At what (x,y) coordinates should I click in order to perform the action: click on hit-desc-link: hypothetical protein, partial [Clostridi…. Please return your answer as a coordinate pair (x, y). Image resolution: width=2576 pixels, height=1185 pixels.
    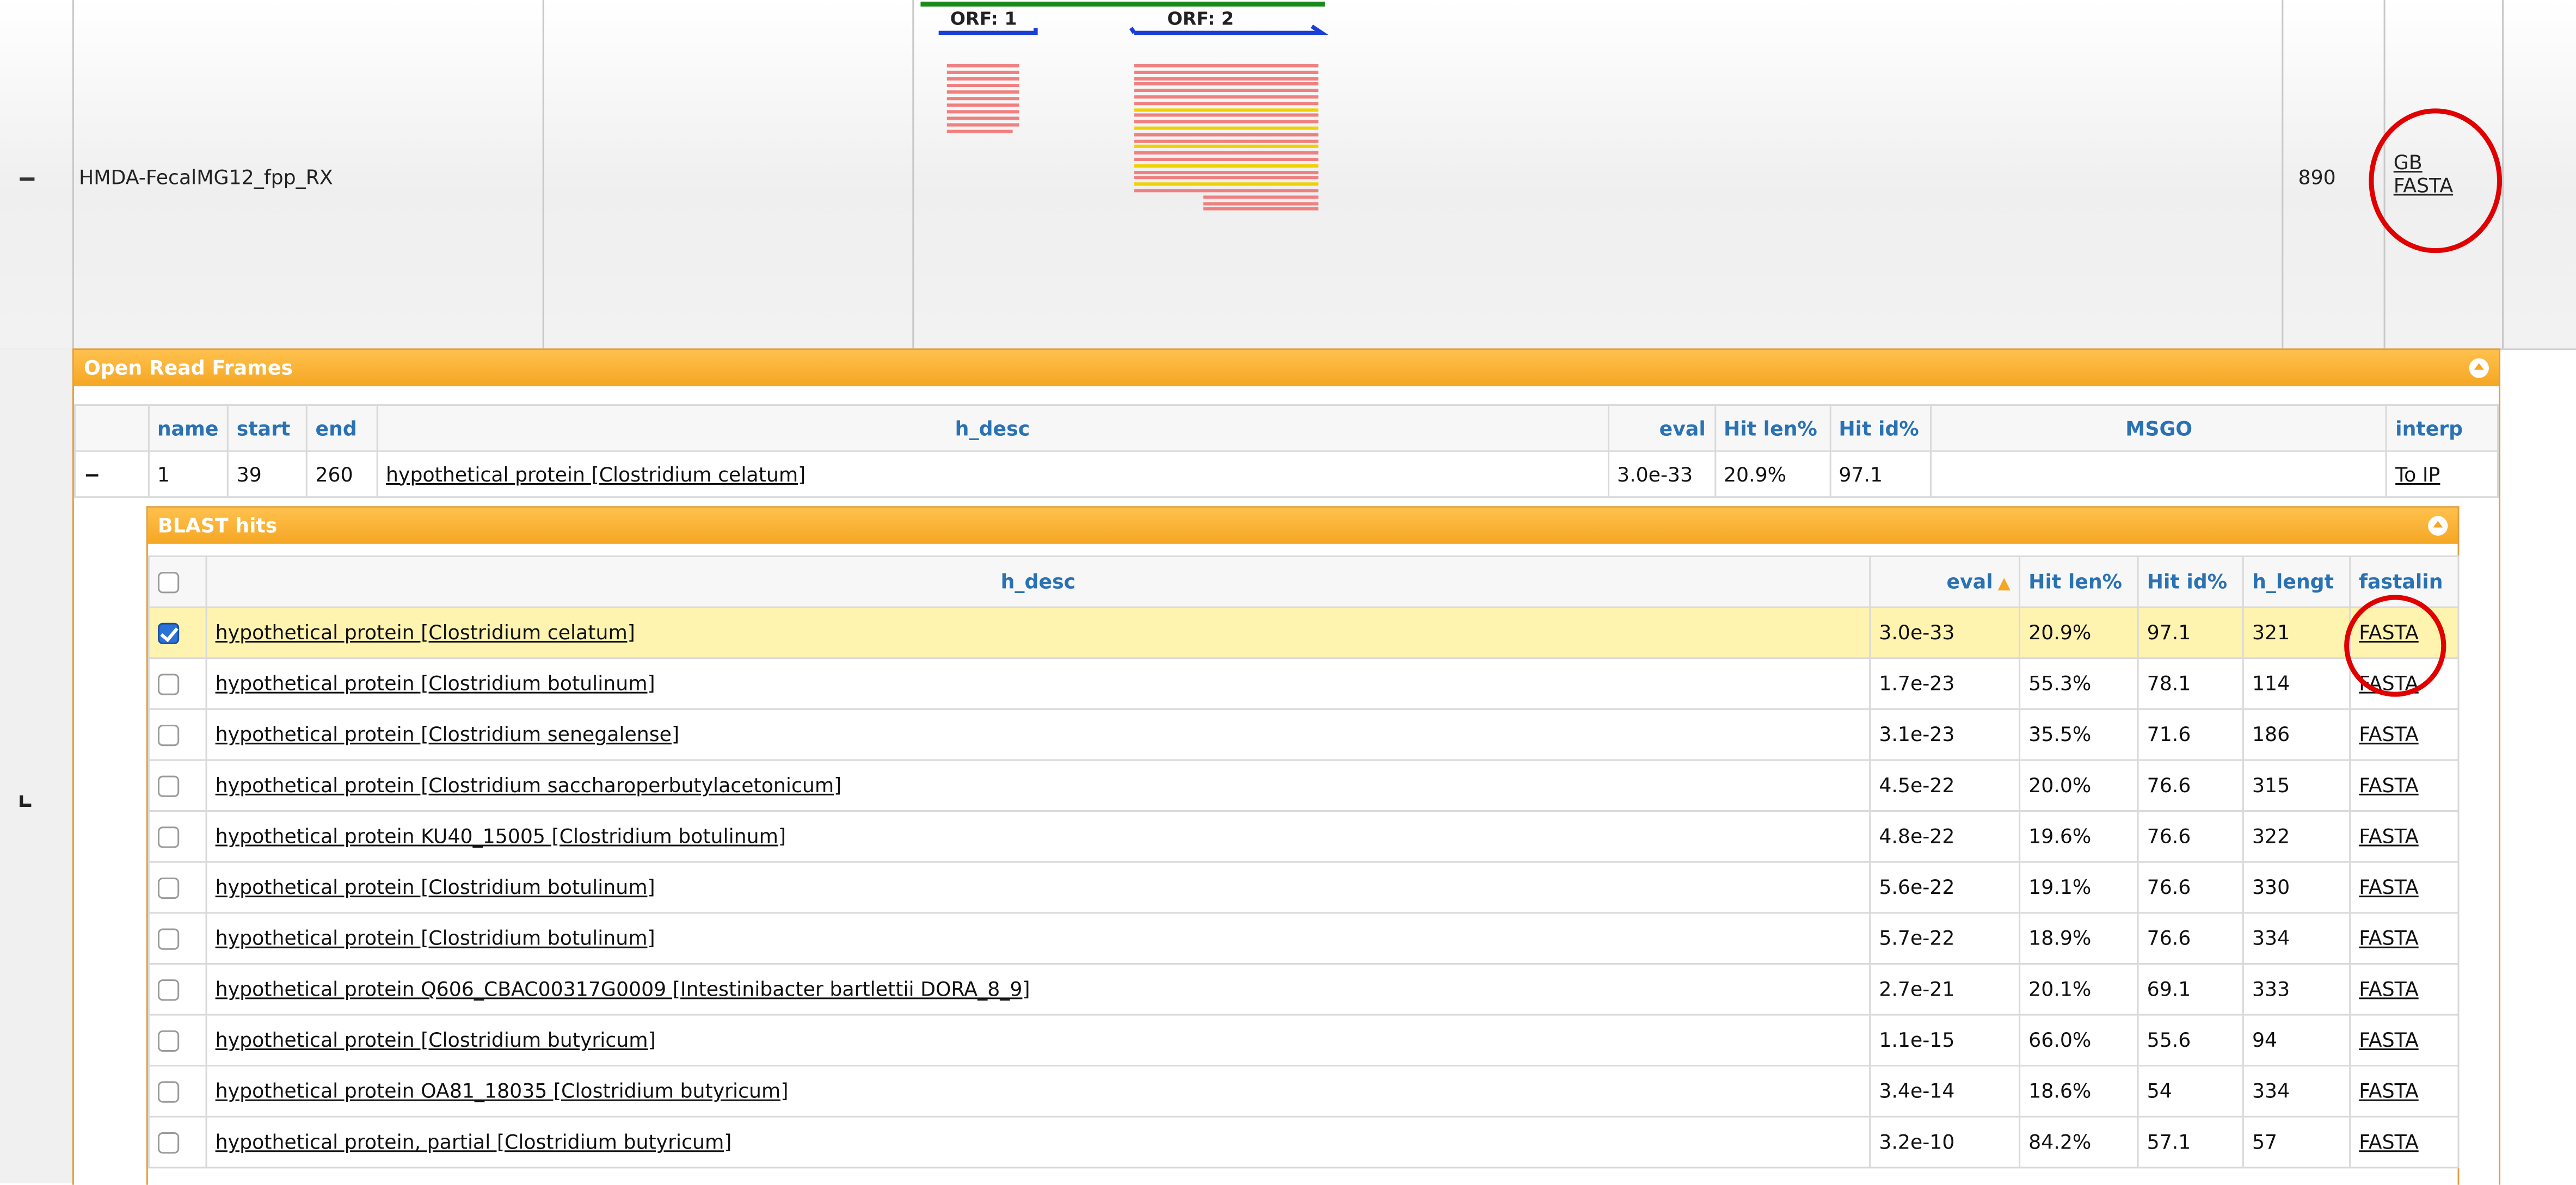
    Looking at the image, I should click on (474, 1142).